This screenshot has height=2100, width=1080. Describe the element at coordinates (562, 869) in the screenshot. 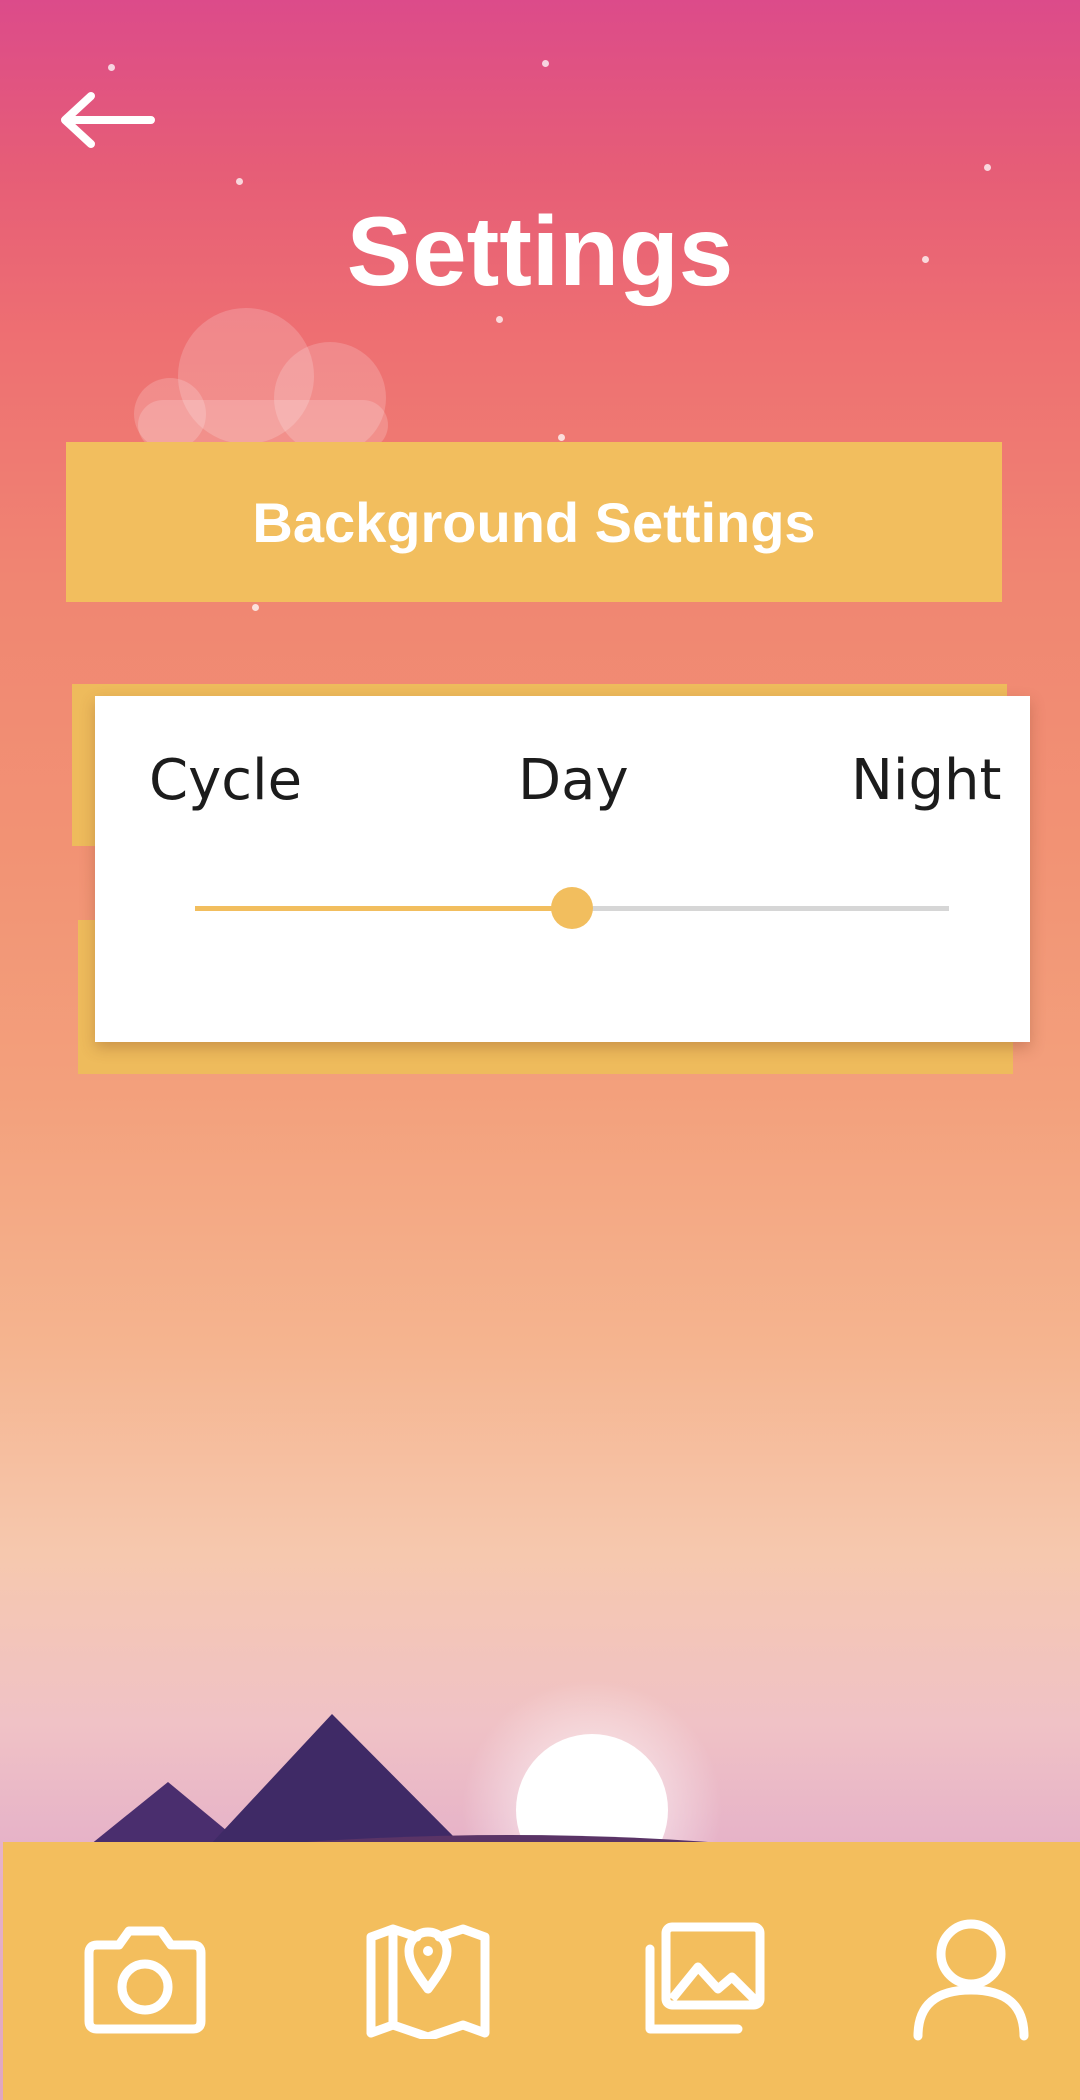

I see `cycle-settings-card: Cycle Day Night` at that location.